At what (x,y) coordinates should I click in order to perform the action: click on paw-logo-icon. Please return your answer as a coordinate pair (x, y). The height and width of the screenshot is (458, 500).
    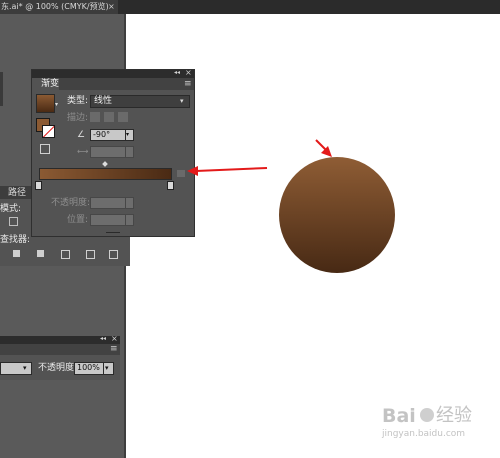
    Looking at the image, I should click on (427, 415).